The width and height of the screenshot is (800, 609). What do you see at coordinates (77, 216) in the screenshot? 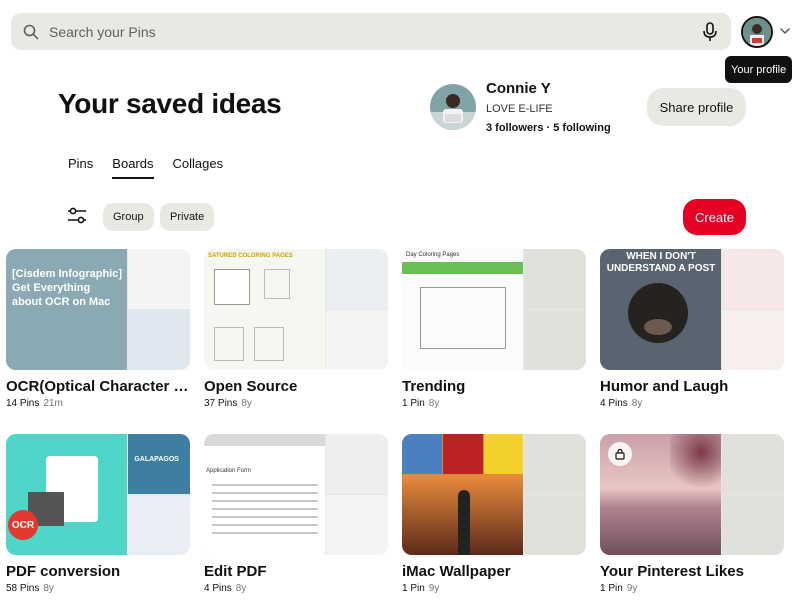
I see `filter-sliders-icon` at bounding box center [77, 216].